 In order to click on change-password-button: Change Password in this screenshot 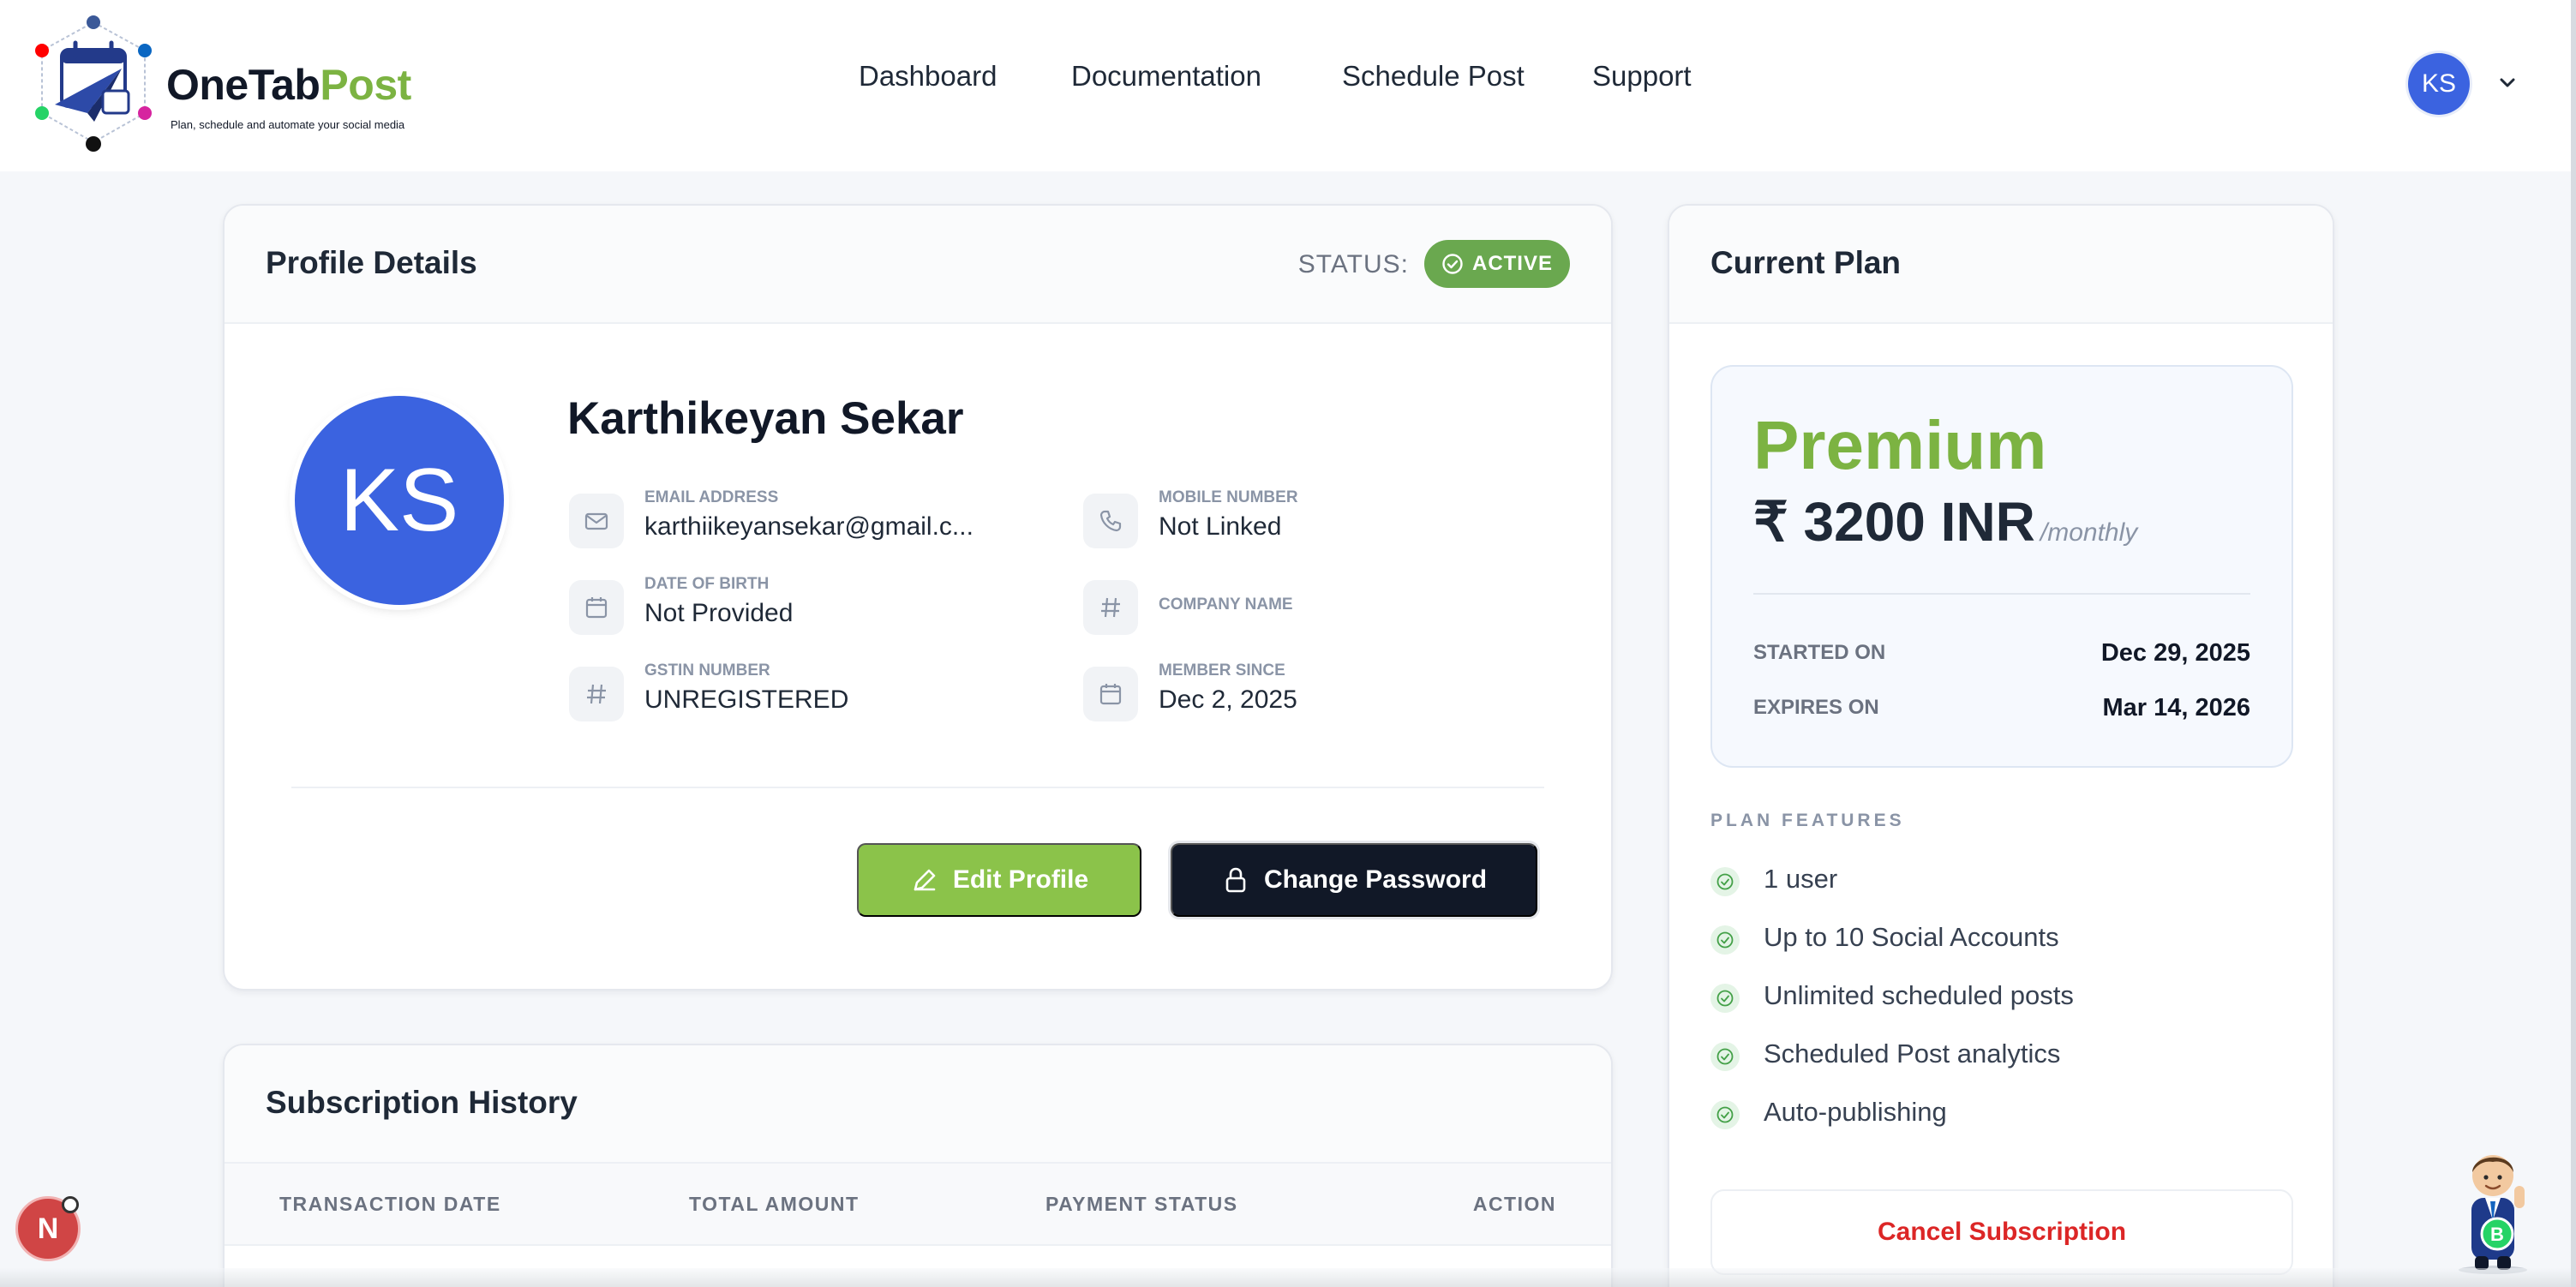, I will do `click(1354, 880)`.